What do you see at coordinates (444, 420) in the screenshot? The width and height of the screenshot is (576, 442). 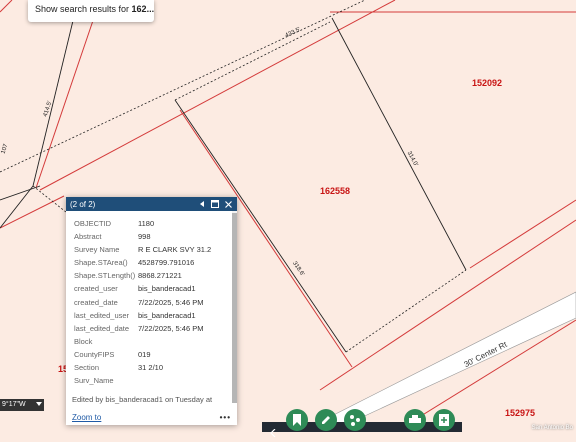 I see `add-data-icon` at bounding box center [444, 420].